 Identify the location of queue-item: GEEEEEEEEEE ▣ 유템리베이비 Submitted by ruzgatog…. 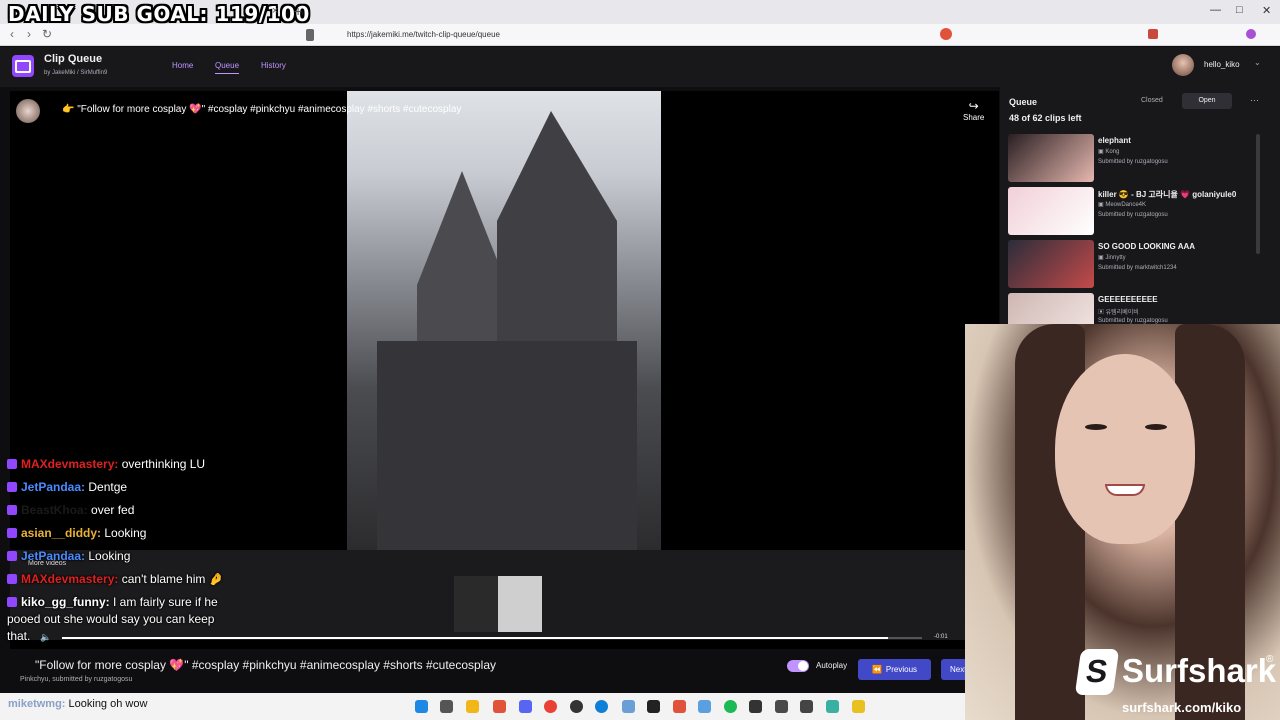
(1128, 308).